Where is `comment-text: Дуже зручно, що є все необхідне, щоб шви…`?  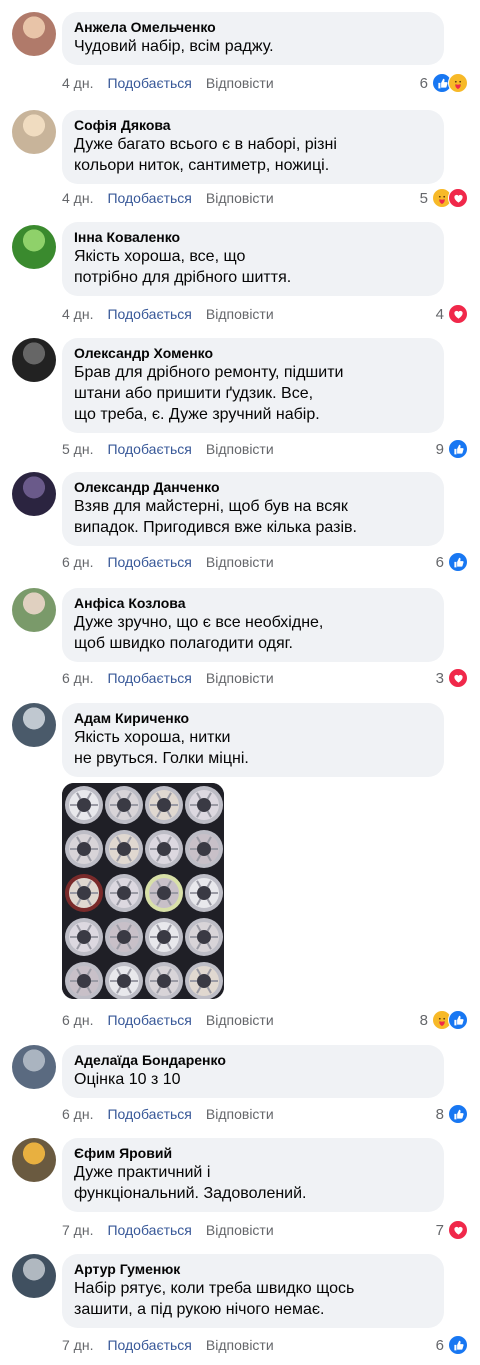 comment-text: Дуже зручно, що є все необхідне, щоб шви… is located at coordinates (199, 633).